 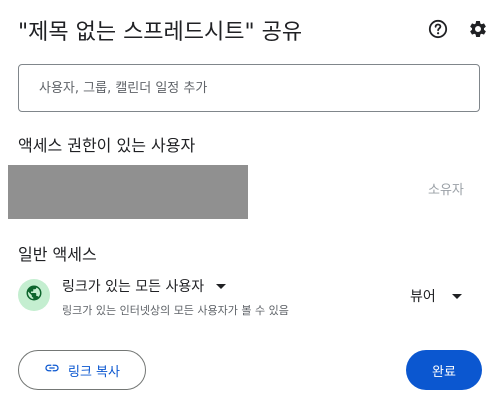 I want to click on add-people-input, so click(x=249, y=88).